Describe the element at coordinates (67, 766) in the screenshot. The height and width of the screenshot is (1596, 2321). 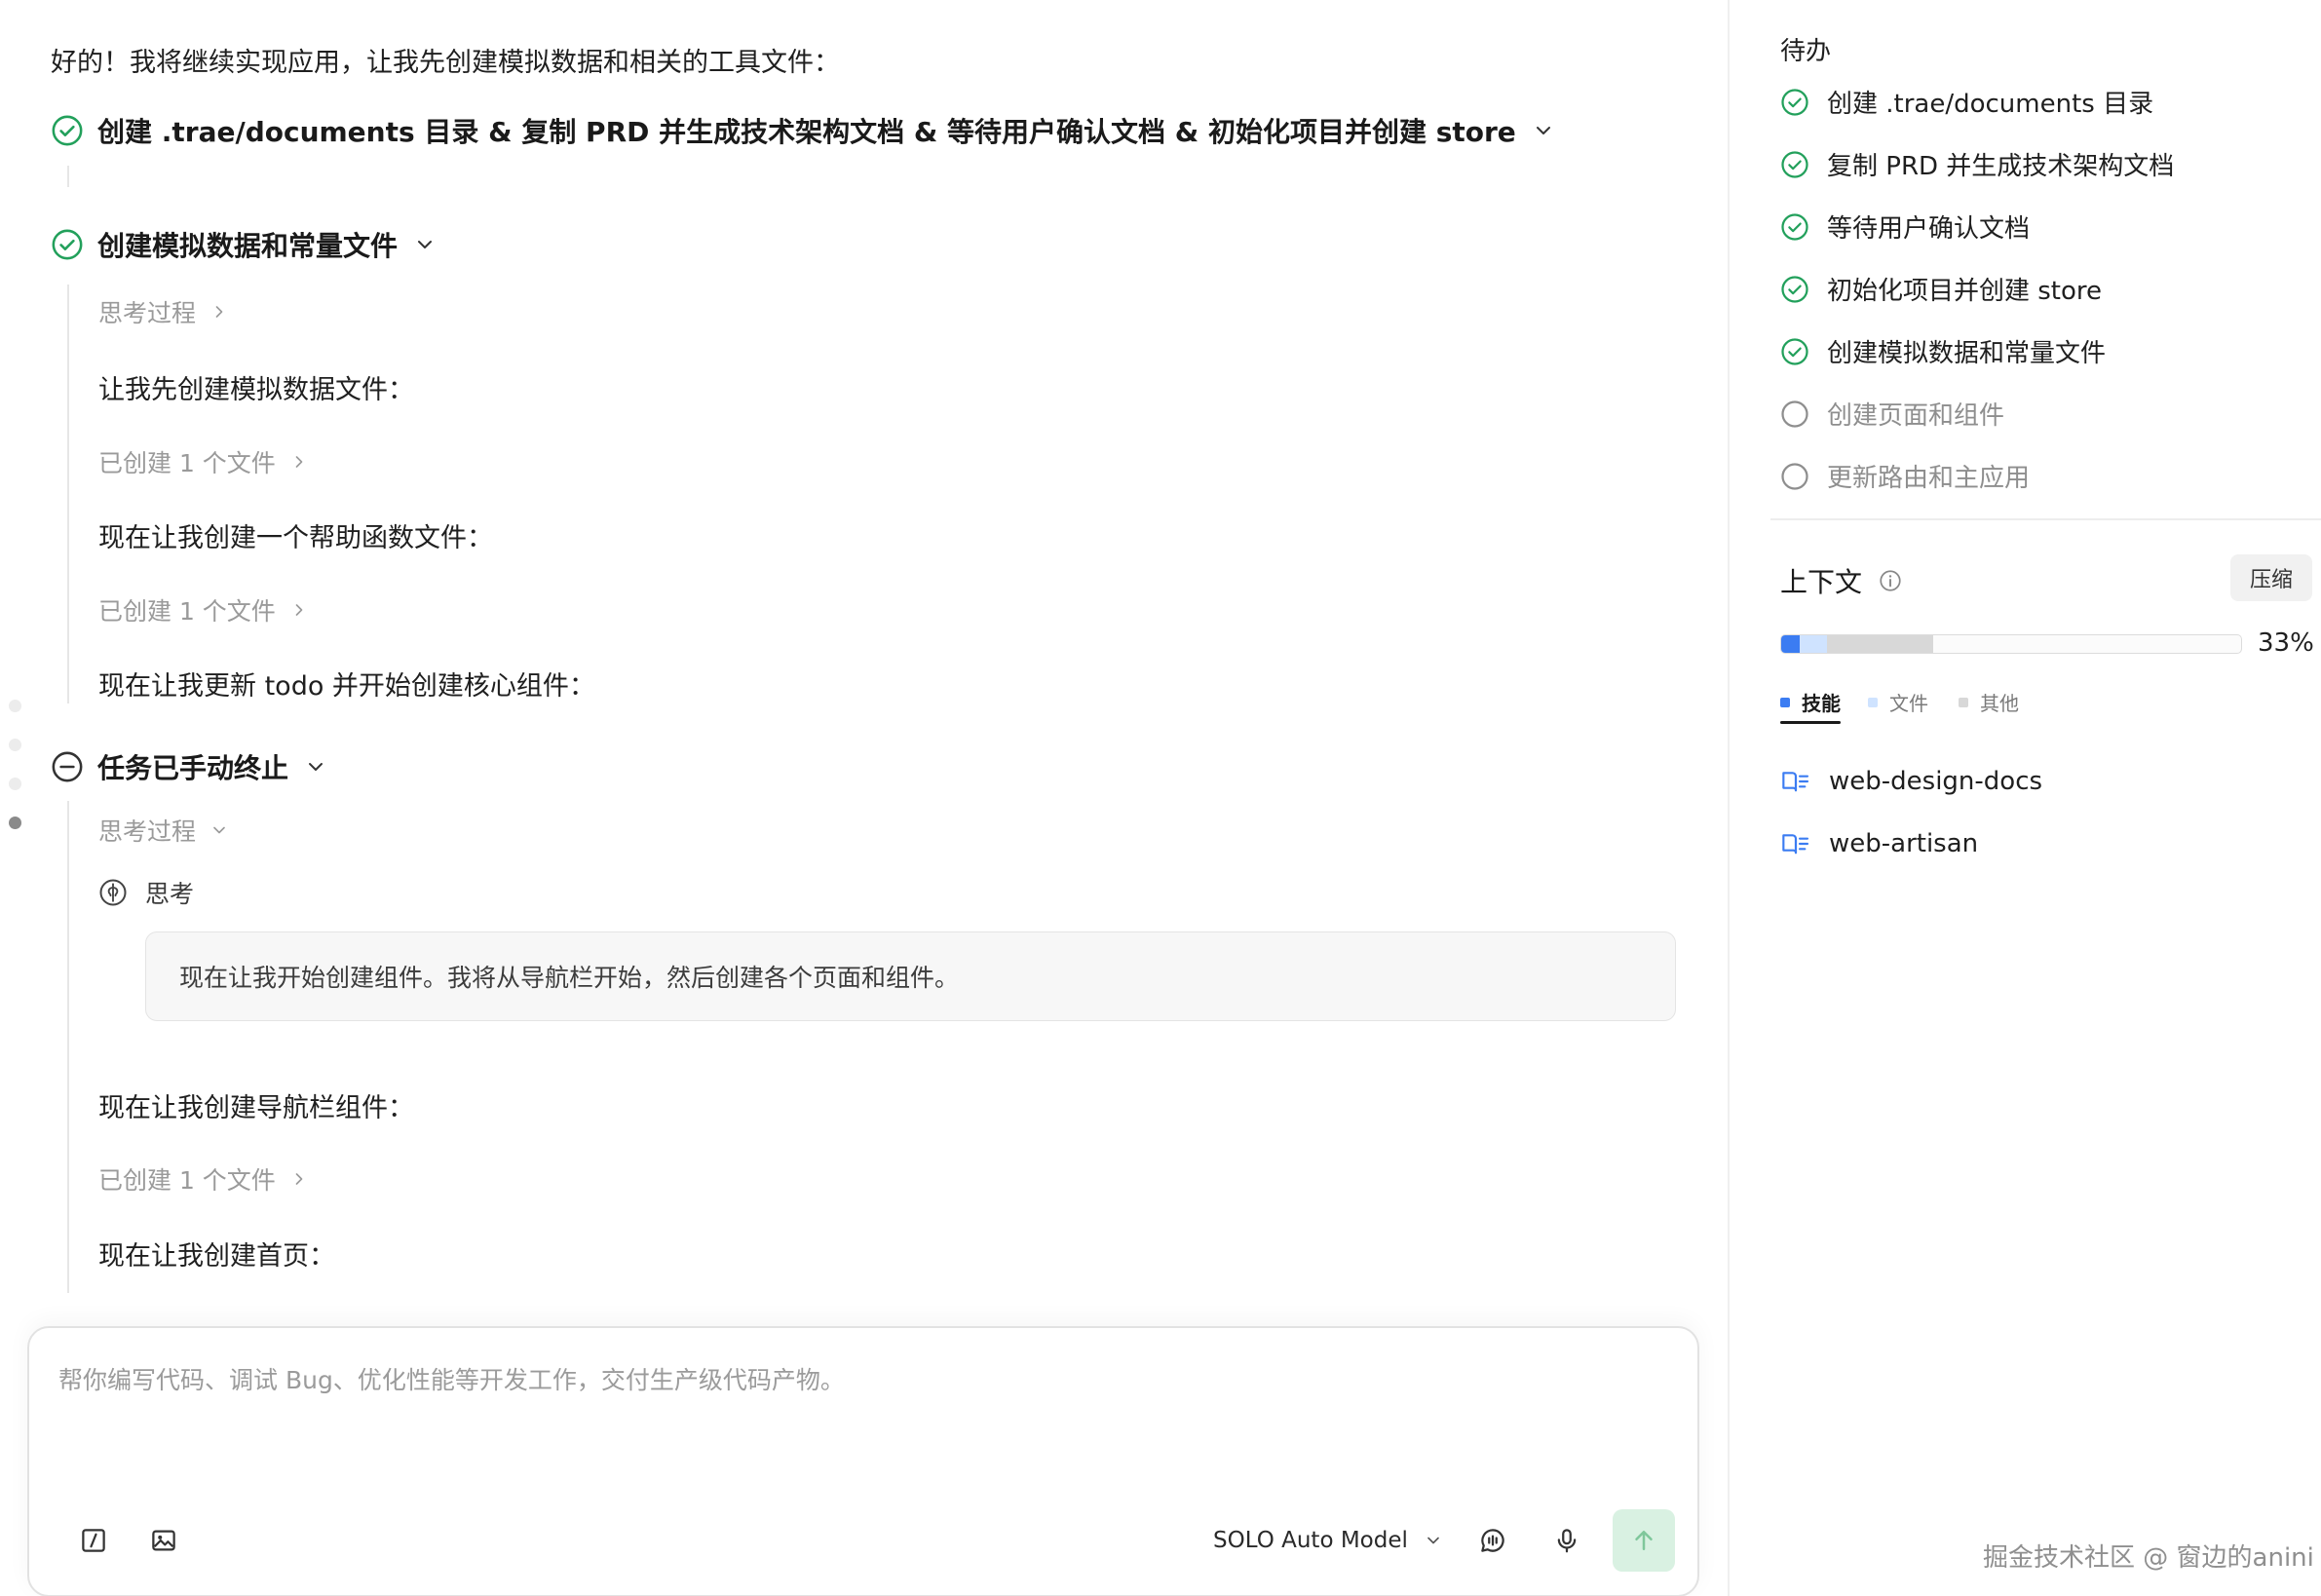
I see `minus-circle-icon` at that location.